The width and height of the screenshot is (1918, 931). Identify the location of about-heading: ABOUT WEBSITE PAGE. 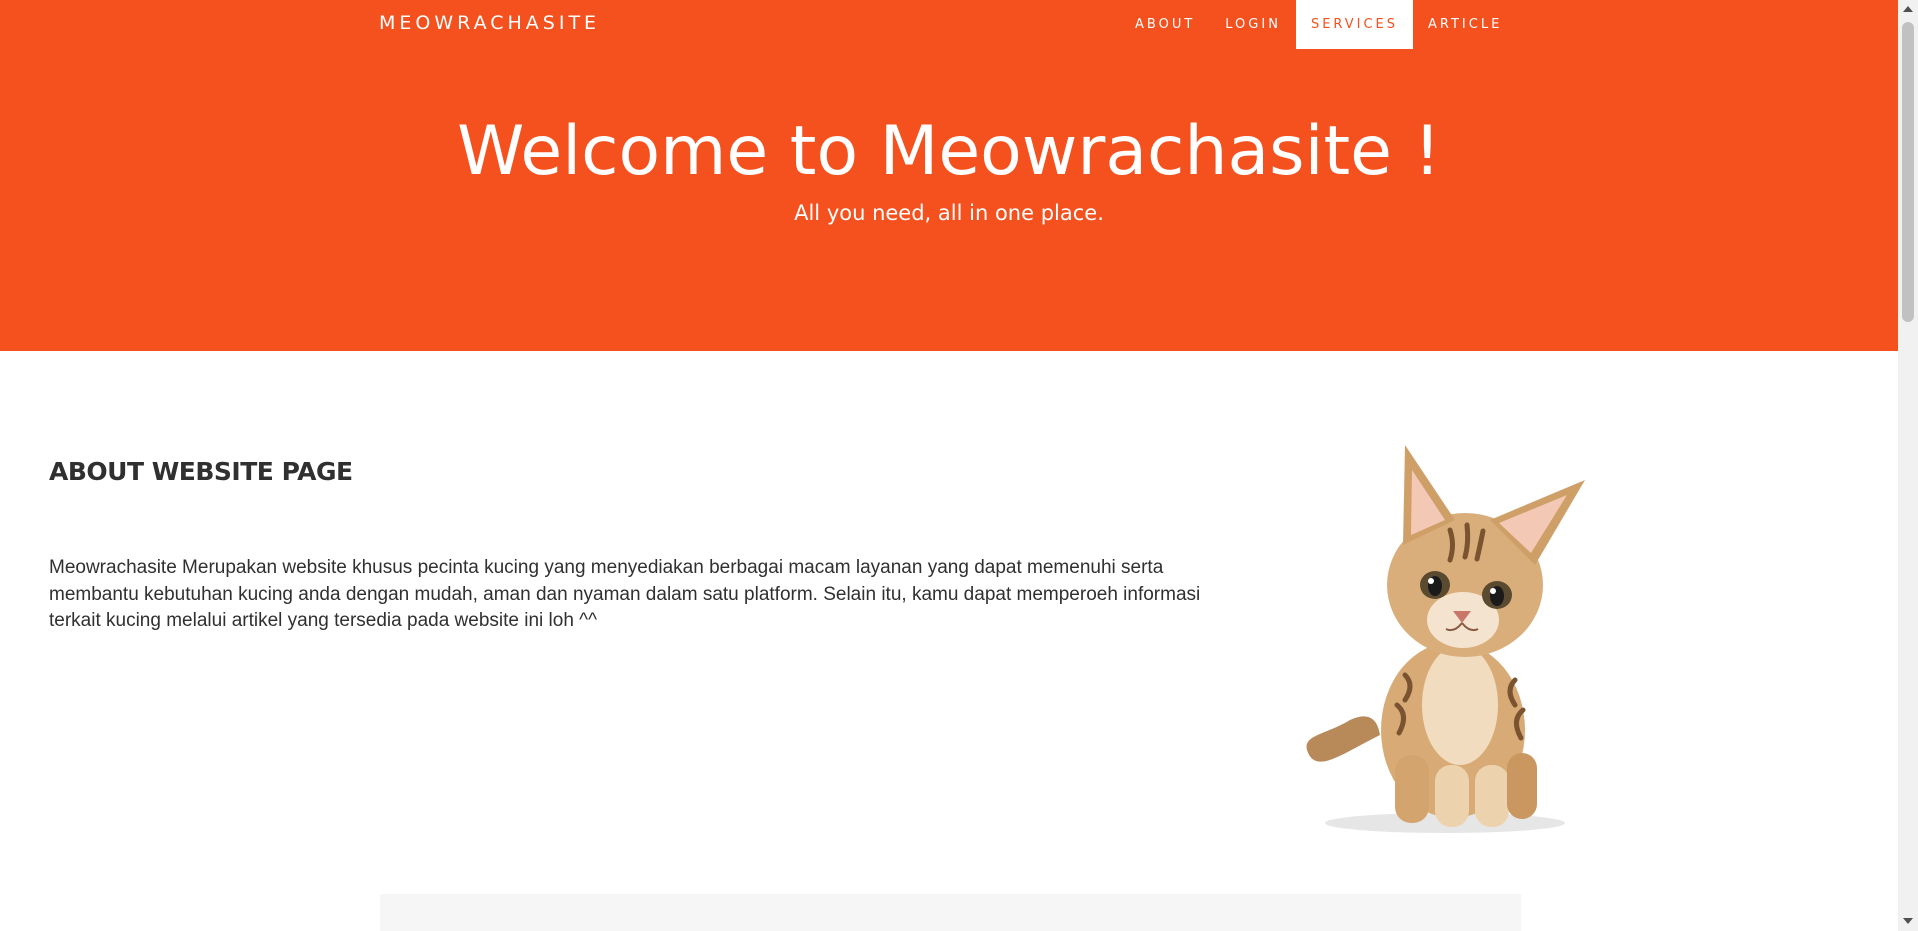
(201, 471).